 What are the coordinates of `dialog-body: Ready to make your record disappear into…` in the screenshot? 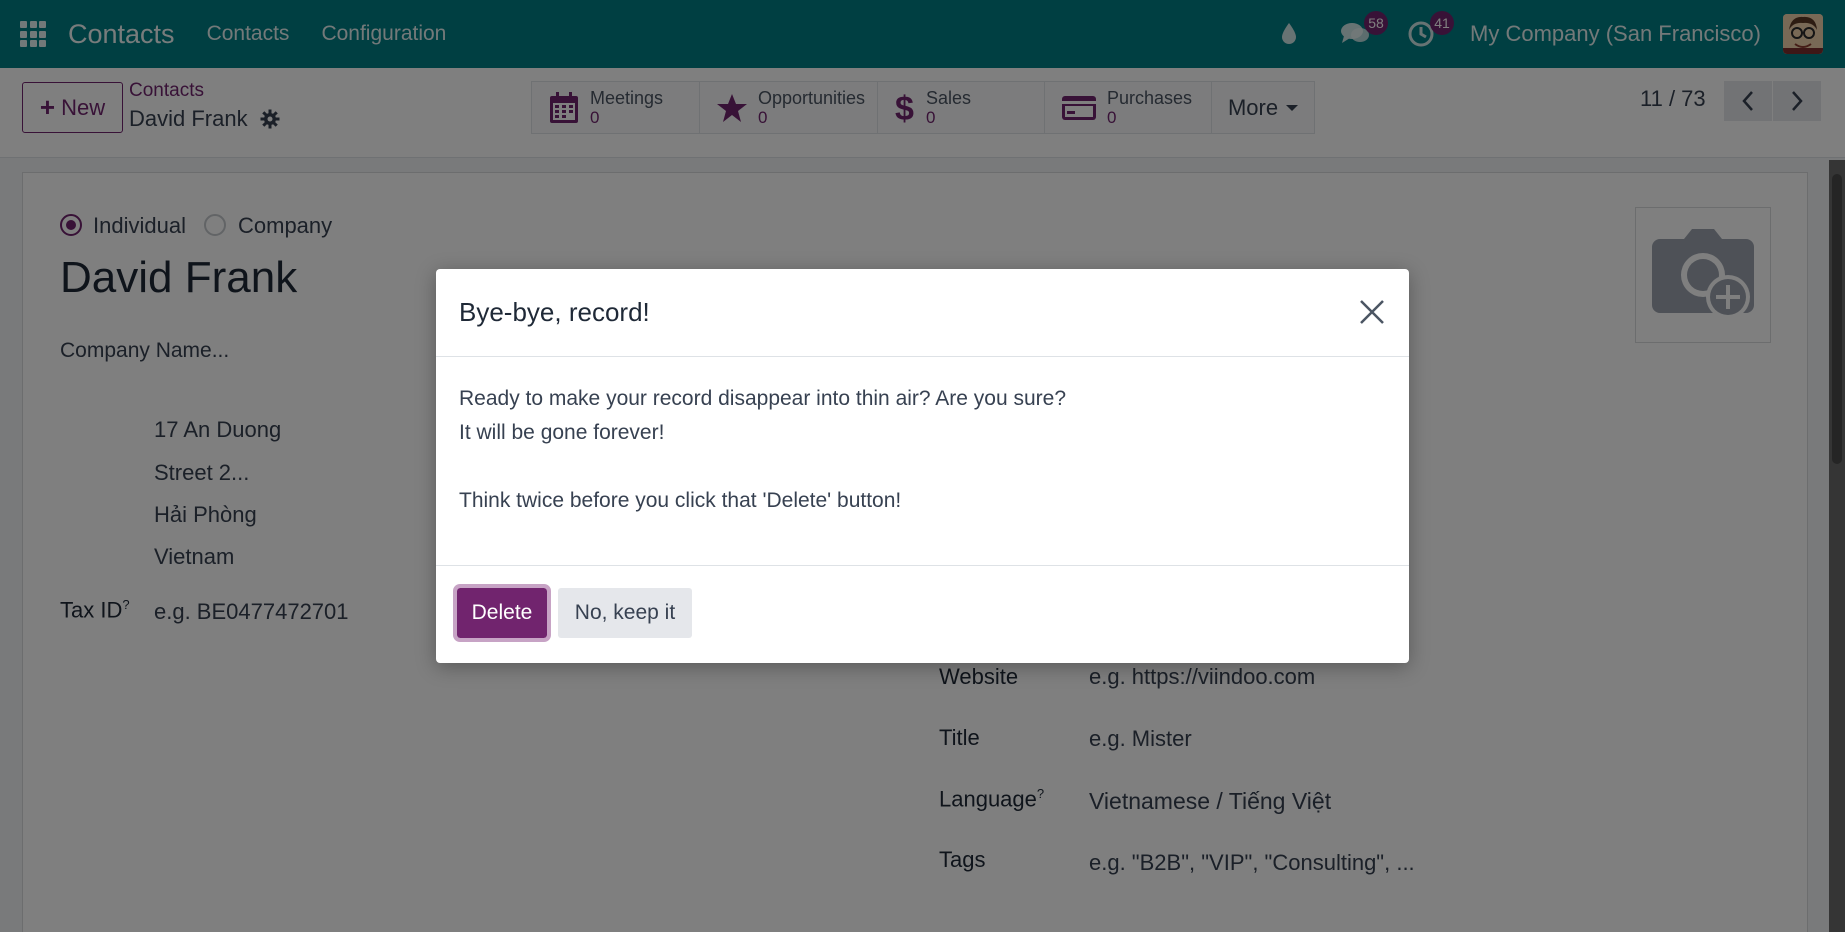 It's located at (762, 450).